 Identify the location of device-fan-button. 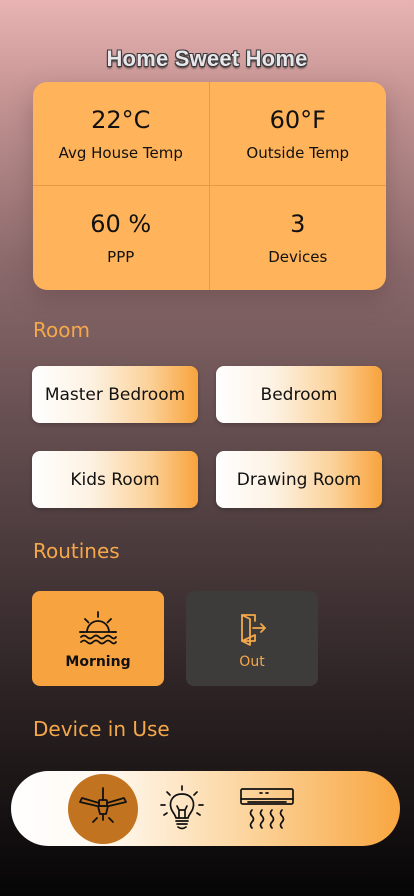
(103, 809).